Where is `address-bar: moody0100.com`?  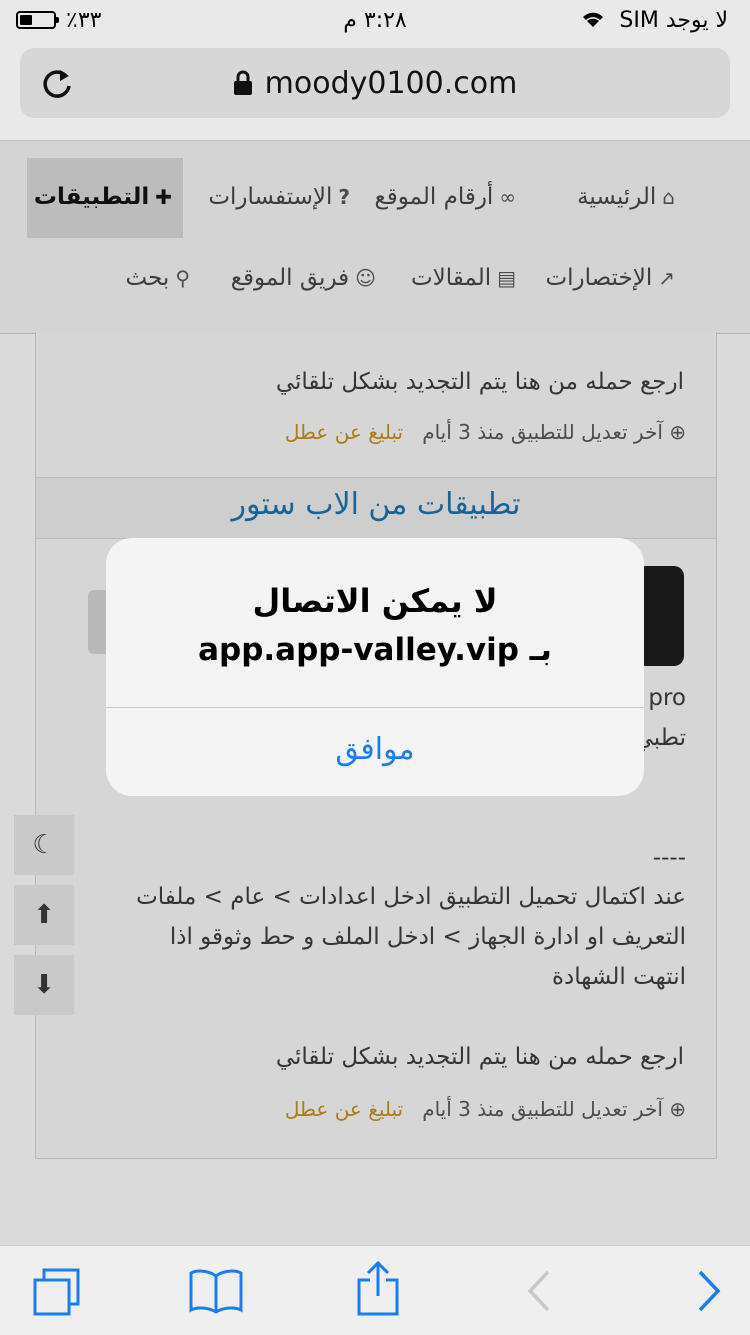
address-bar: moody0100.com is located at coordinates (375, 83).